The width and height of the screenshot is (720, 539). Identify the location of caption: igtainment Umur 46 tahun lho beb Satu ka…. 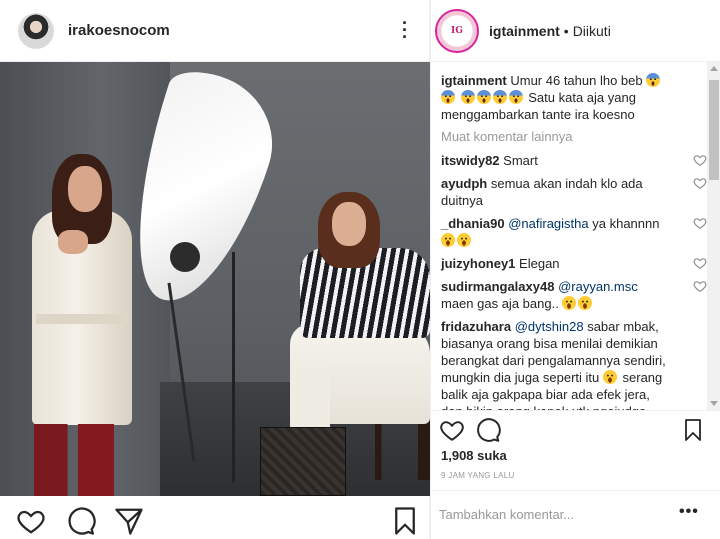
(574, 97).